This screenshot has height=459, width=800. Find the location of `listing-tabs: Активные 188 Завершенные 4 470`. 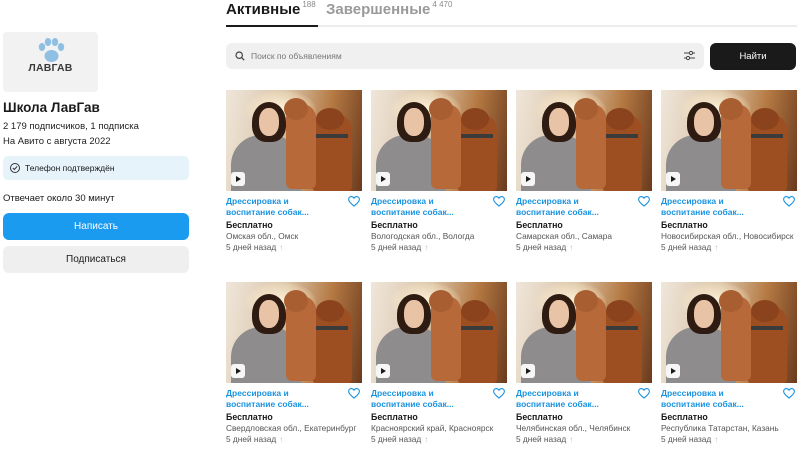

listing-tabs: Активные 188 Завершенные 4 470 is located at coordinates (511, 13).